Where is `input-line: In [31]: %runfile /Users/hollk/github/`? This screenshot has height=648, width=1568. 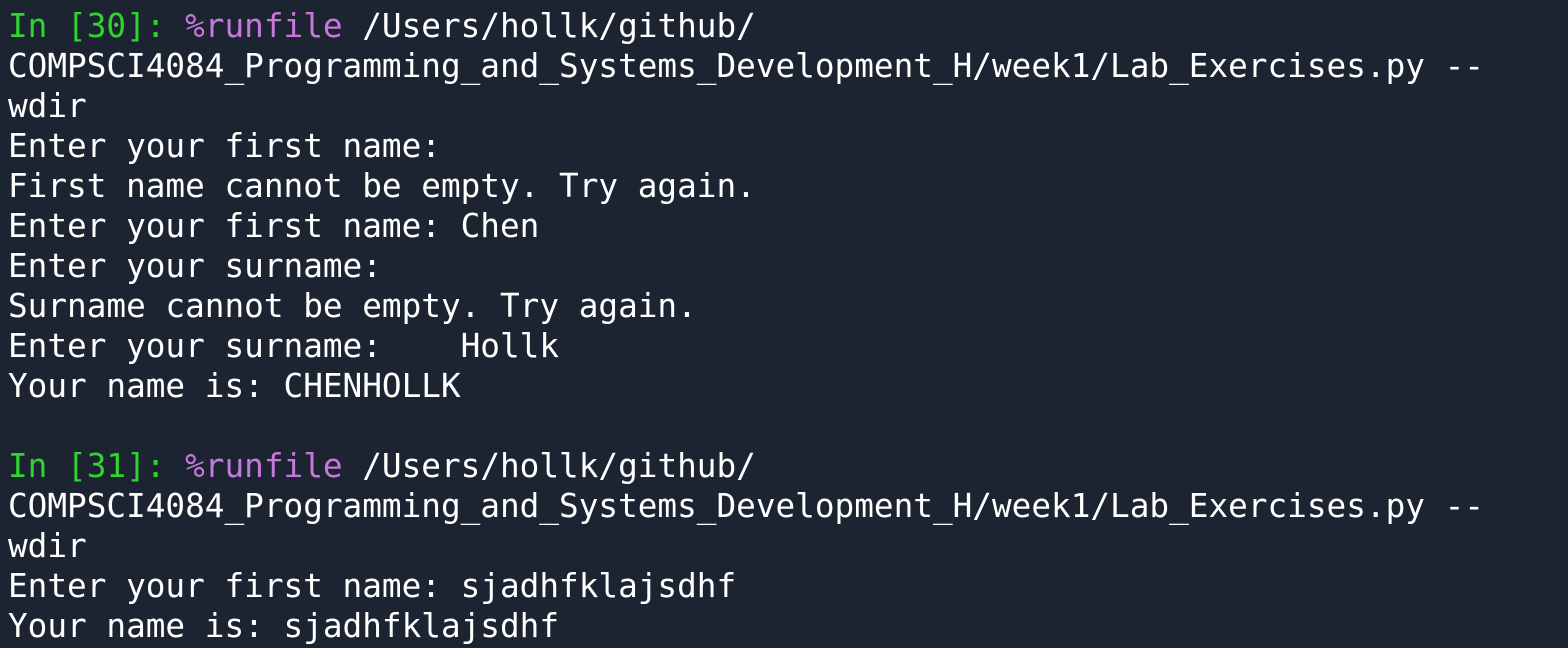
input-line: In [31]: %runfile /Users/hollk/github/ is located at coordinates (786, 466).